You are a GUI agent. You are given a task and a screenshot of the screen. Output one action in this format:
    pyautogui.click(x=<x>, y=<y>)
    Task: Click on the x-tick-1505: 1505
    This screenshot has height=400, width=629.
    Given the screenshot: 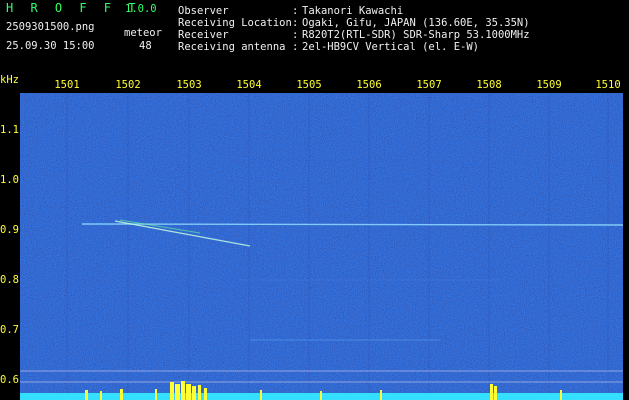 What is the action you would take?
    pyautogui.click(x=309, y=85)
    